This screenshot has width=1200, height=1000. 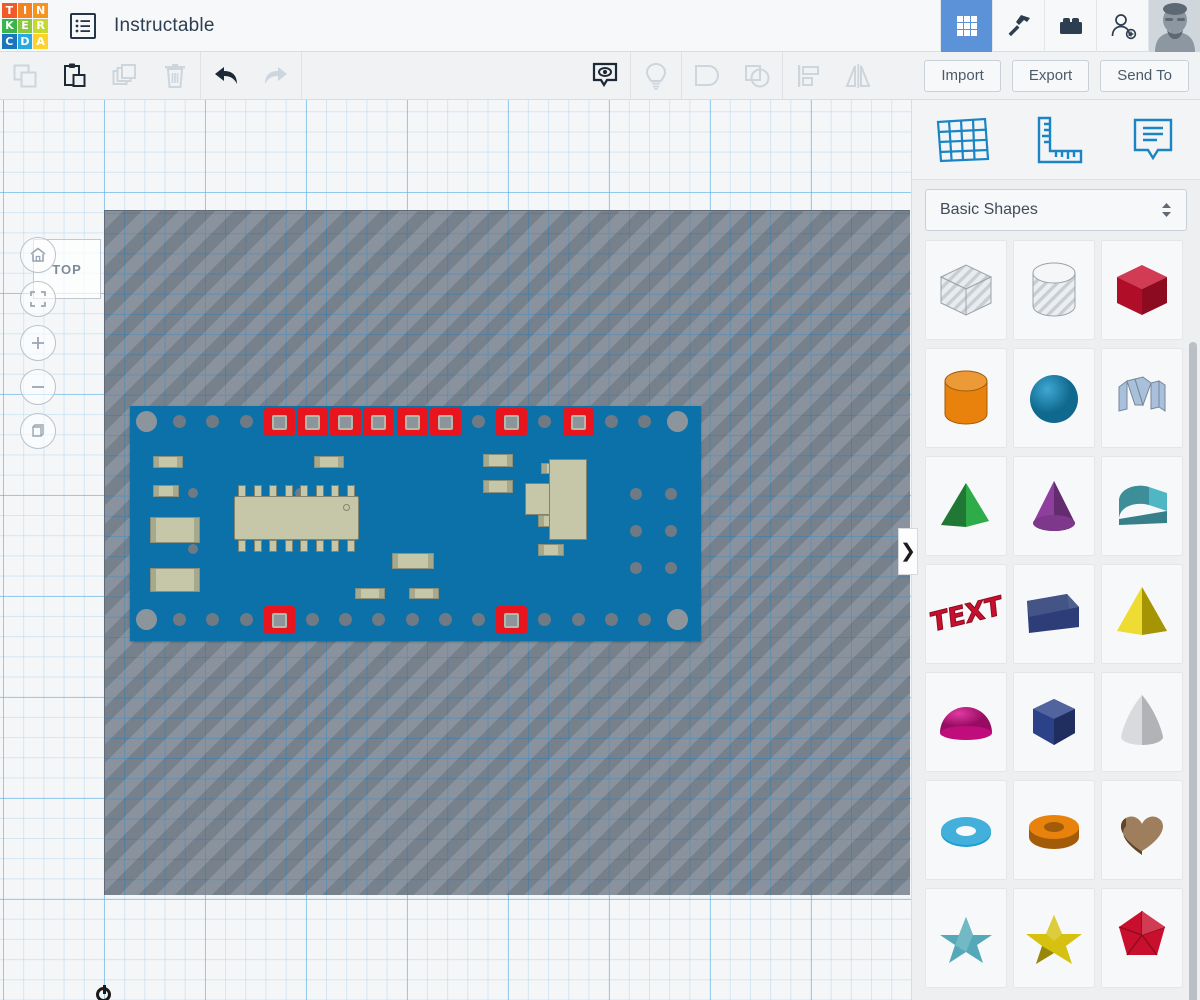 What do you see at coordinates (1056, 210) in the screenshot?
I see `shape-library-select: Basic Shapes` at bounding box center [1056, 210].